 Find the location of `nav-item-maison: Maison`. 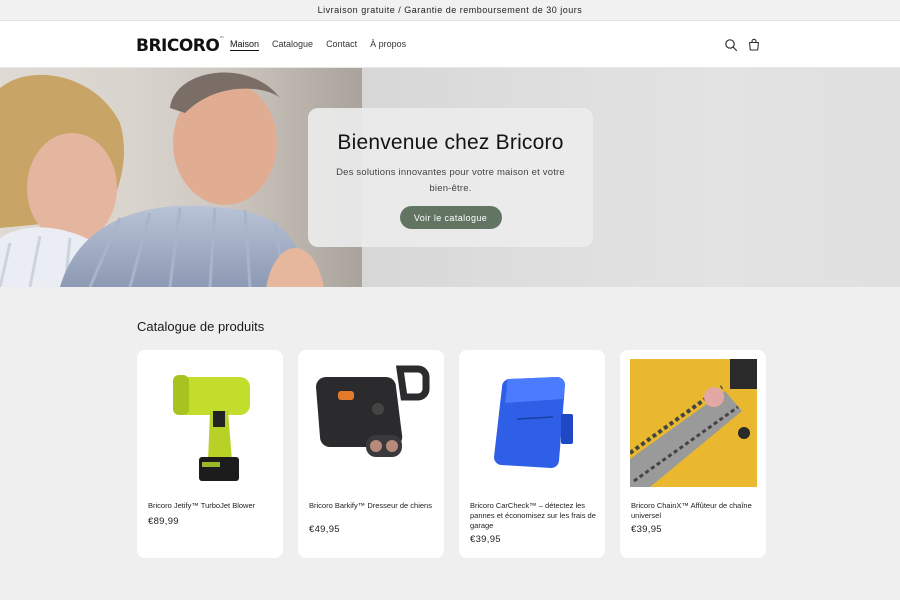

nav-item-maison: Maison is located at coordinates (244, 44).